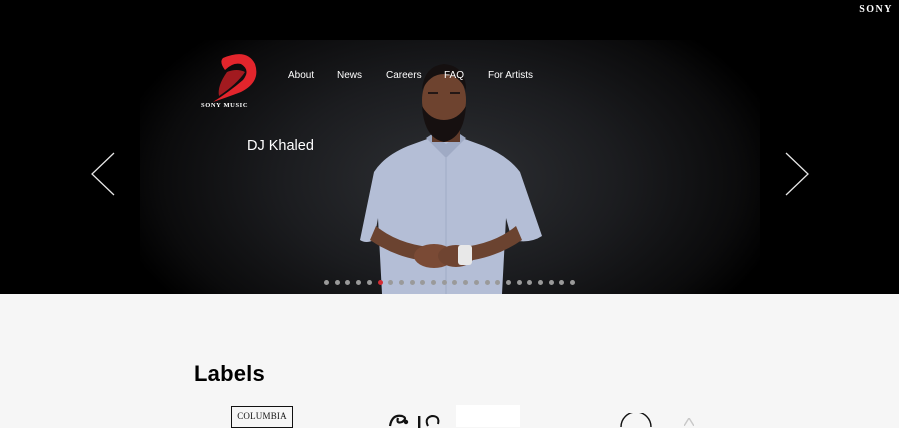 The height and width of the screenshot is (428, 899). What do you see at coordinates (225, 105) in the screenshot?
I see `brand-name: SONY MUSIC` at bounding box center [225, 105].